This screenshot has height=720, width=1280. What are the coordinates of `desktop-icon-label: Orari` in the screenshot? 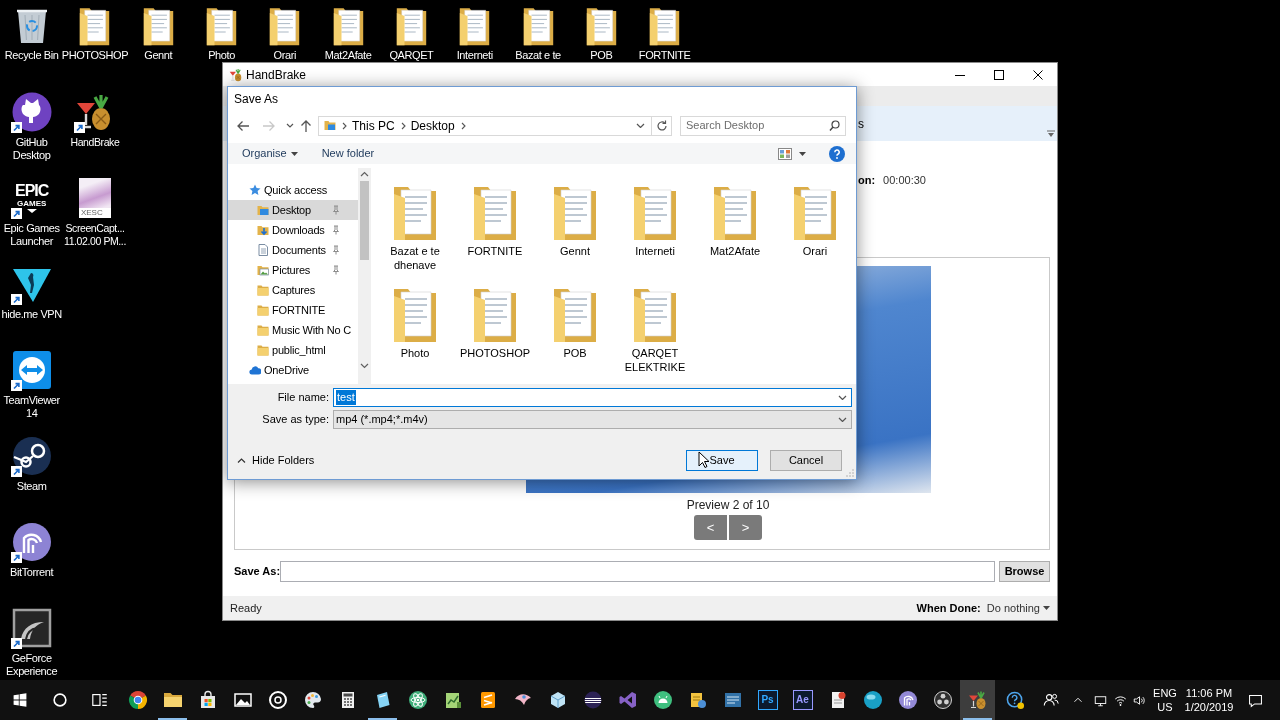 It's located at (285, 55).